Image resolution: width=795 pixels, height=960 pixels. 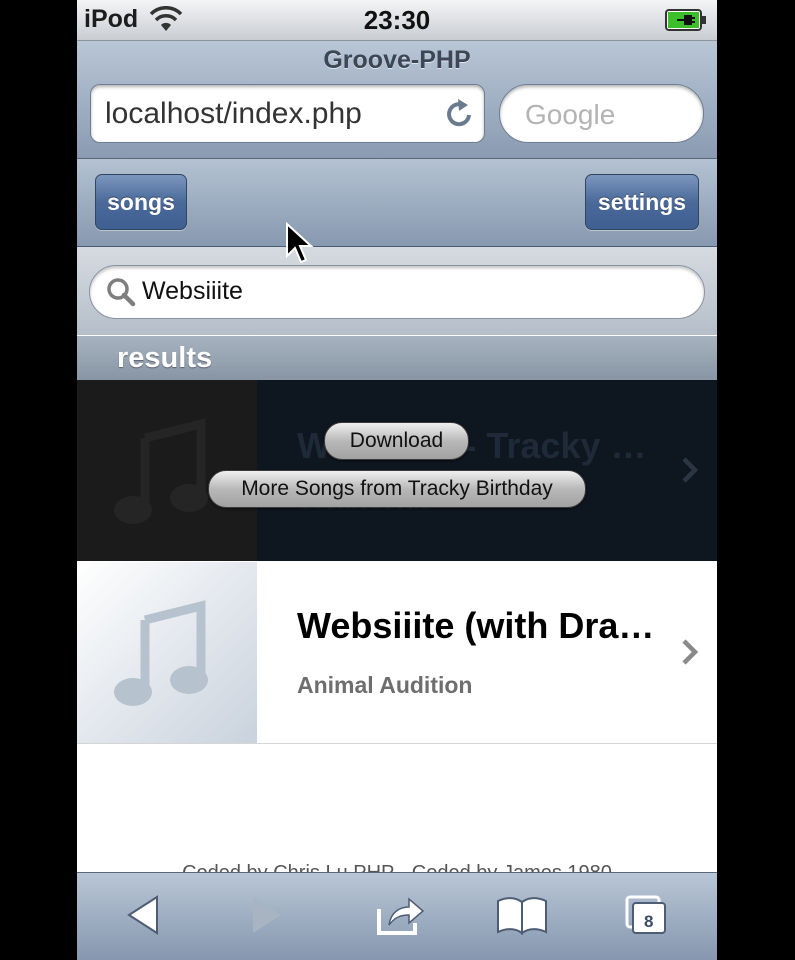 What do you see at coordinates (142, 917) in the screenshot?
I see `back-icon` at bounding box center [142, 917].